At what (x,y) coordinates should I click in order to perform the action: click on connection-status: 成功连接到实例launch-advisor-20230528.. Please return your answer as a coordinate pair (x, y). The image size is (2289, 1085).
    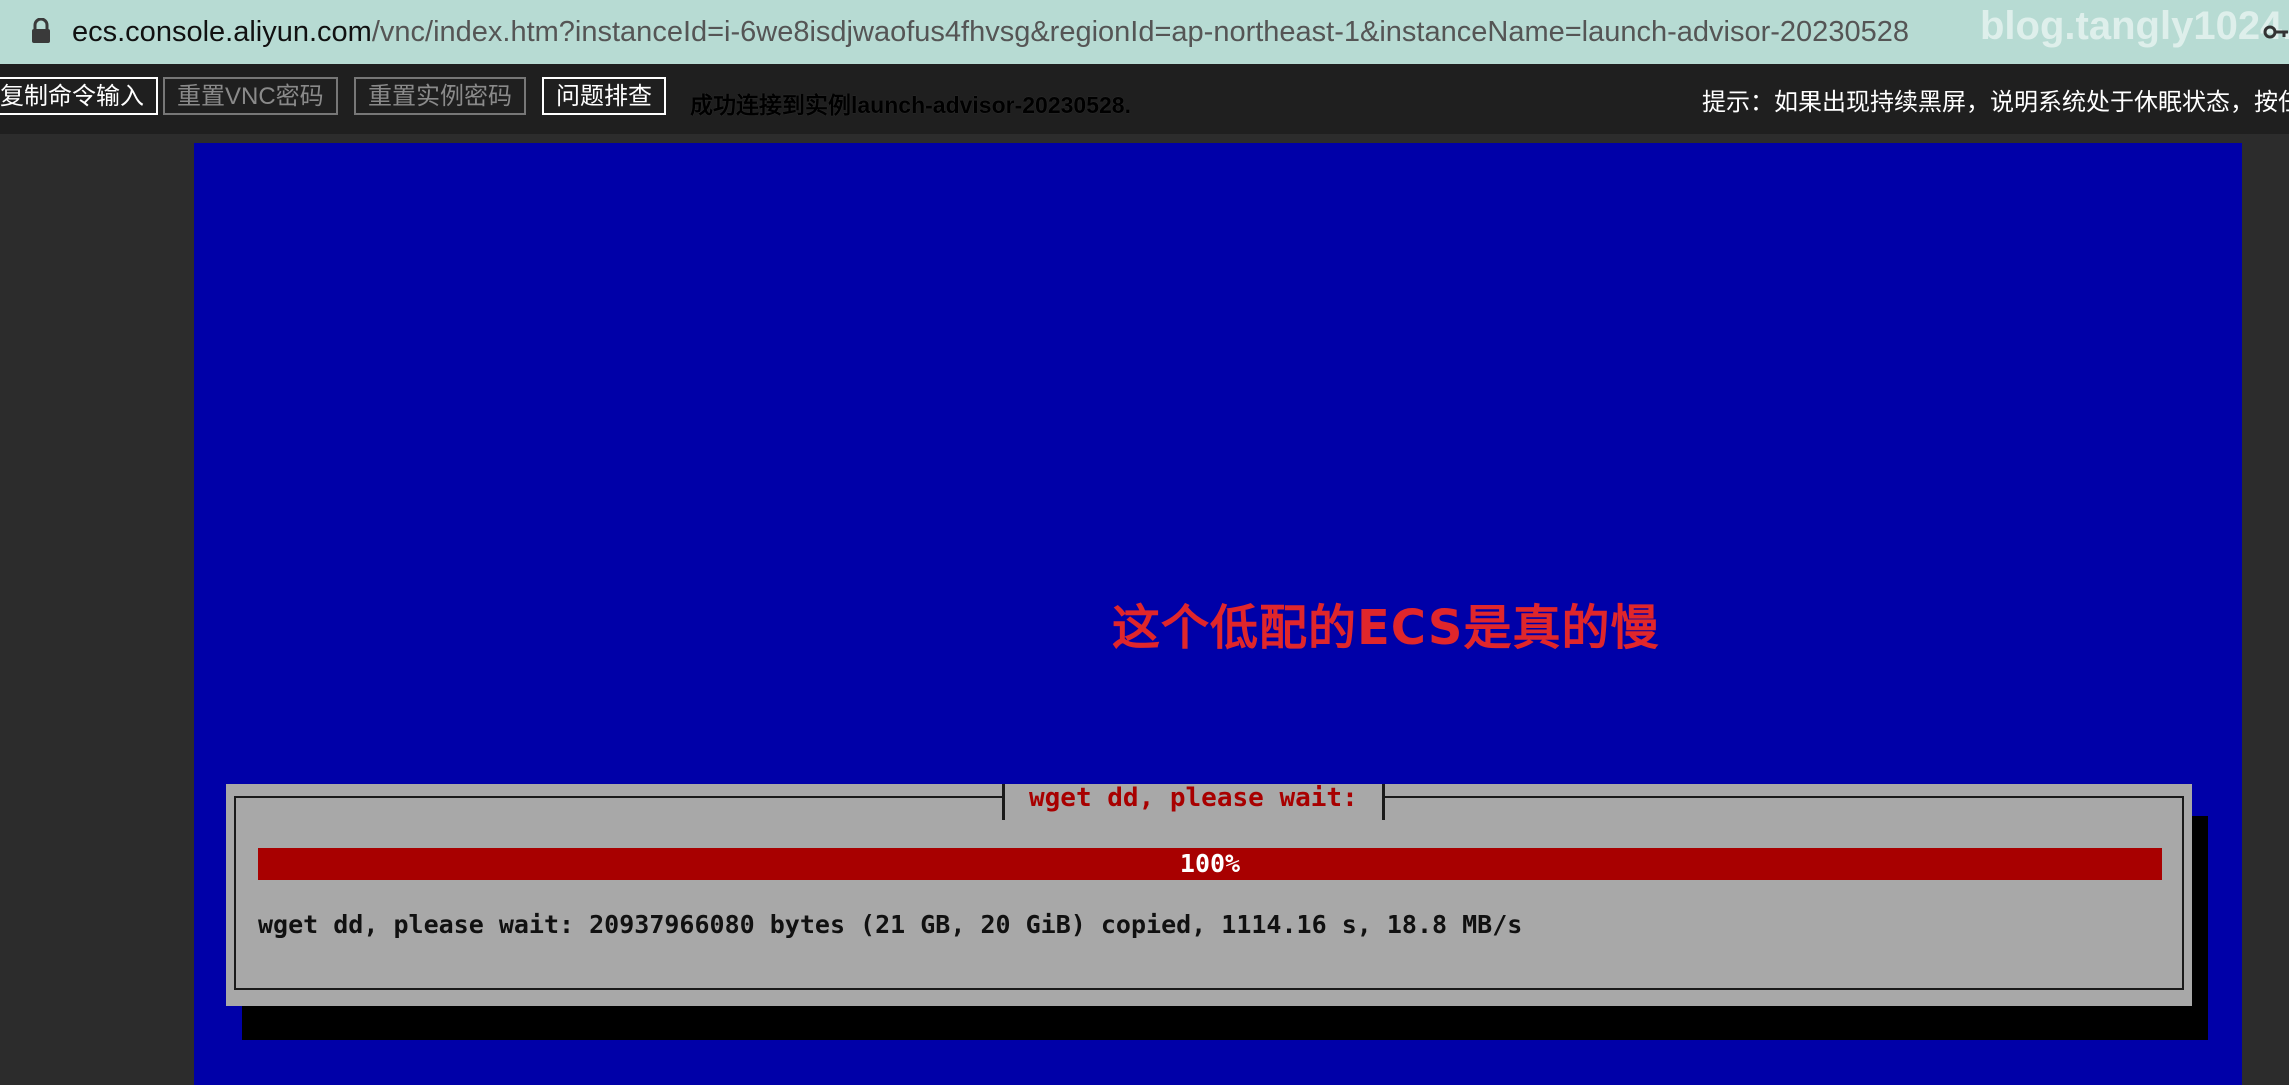
    Looking at the image, I should click on (910, 105).